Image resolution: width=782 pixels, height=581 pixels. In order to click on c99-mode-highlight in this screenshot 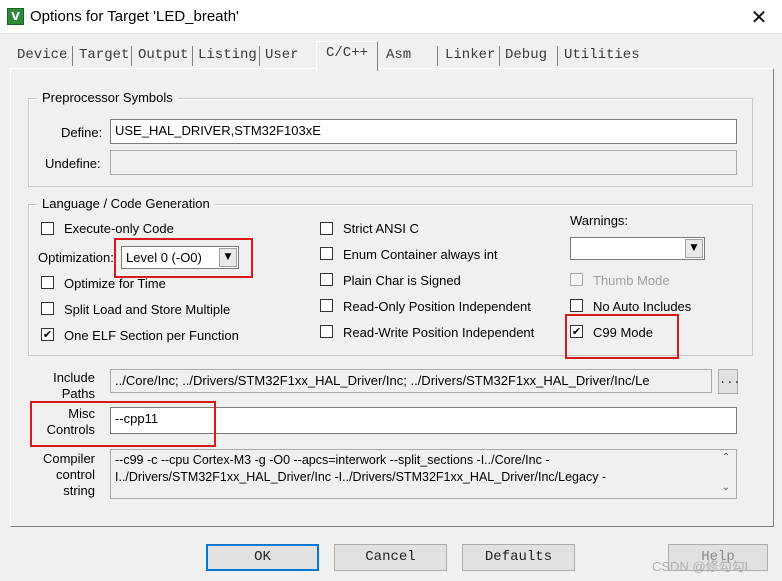, I will do `click(622, 336)`.